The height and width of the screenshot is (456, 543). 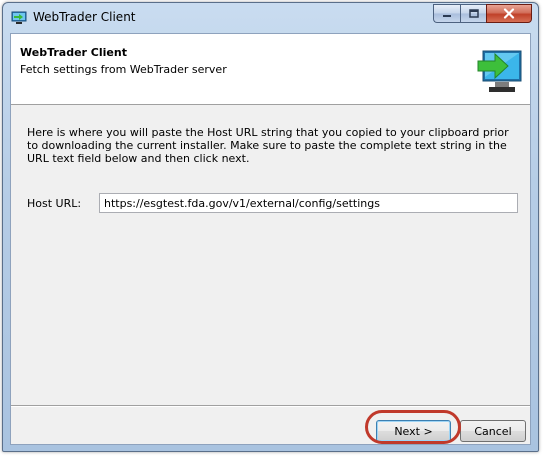 I want to click on app-icon, so click(x=19, y=17).